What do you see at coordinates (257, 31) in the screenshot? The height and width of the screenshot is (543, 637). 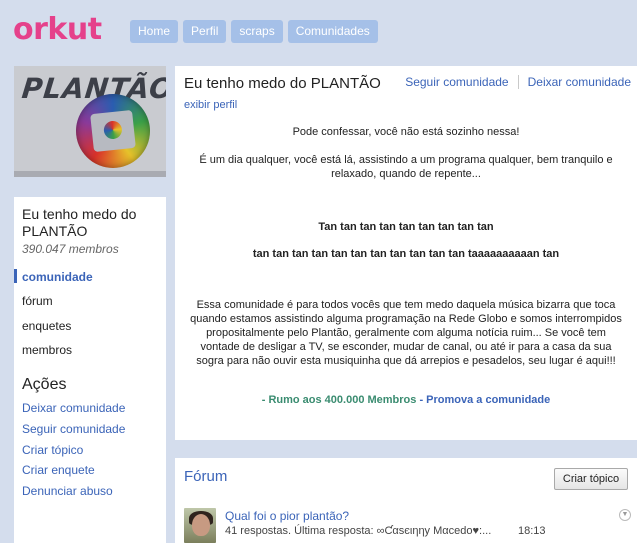 I see `nav-scraps-button: scraps` at bounding box center [257, 31].